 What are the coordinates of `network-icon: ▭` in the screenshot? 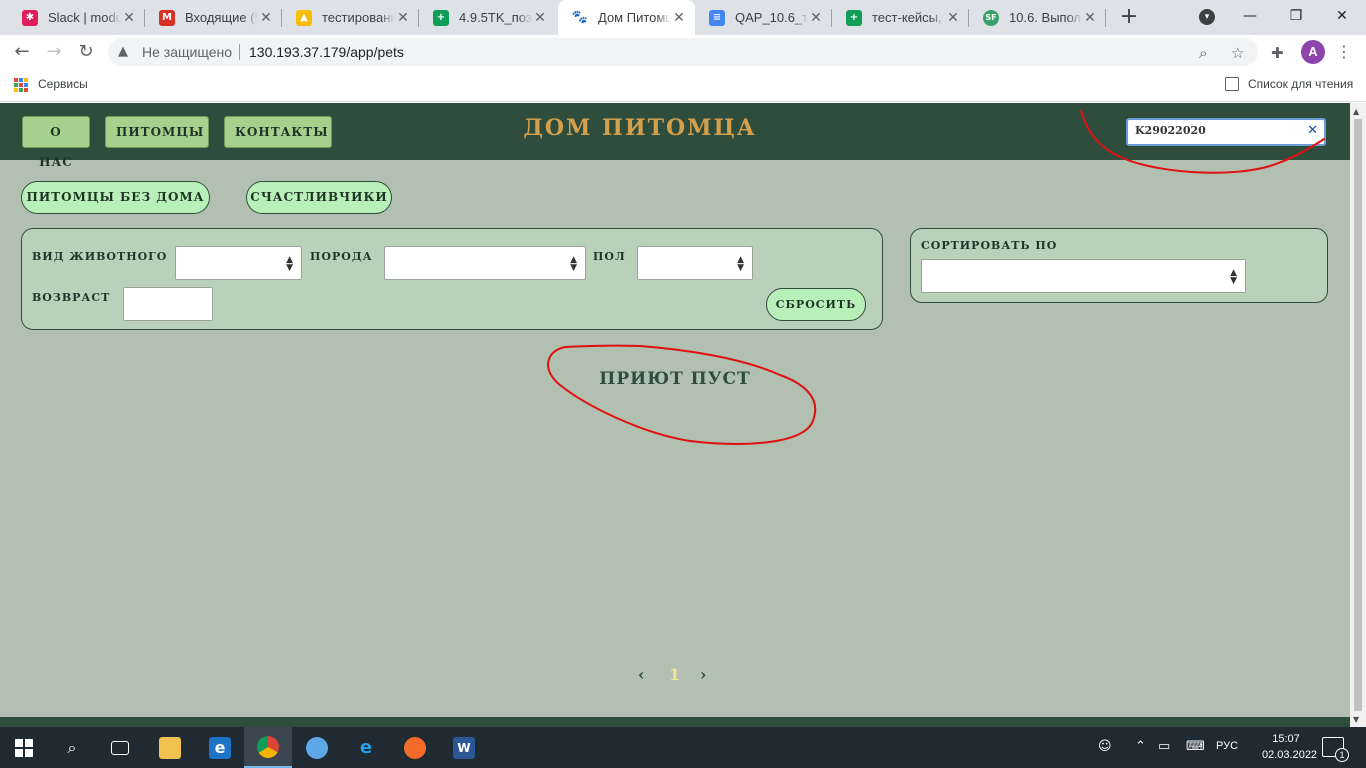 It's located at (1164, 746).